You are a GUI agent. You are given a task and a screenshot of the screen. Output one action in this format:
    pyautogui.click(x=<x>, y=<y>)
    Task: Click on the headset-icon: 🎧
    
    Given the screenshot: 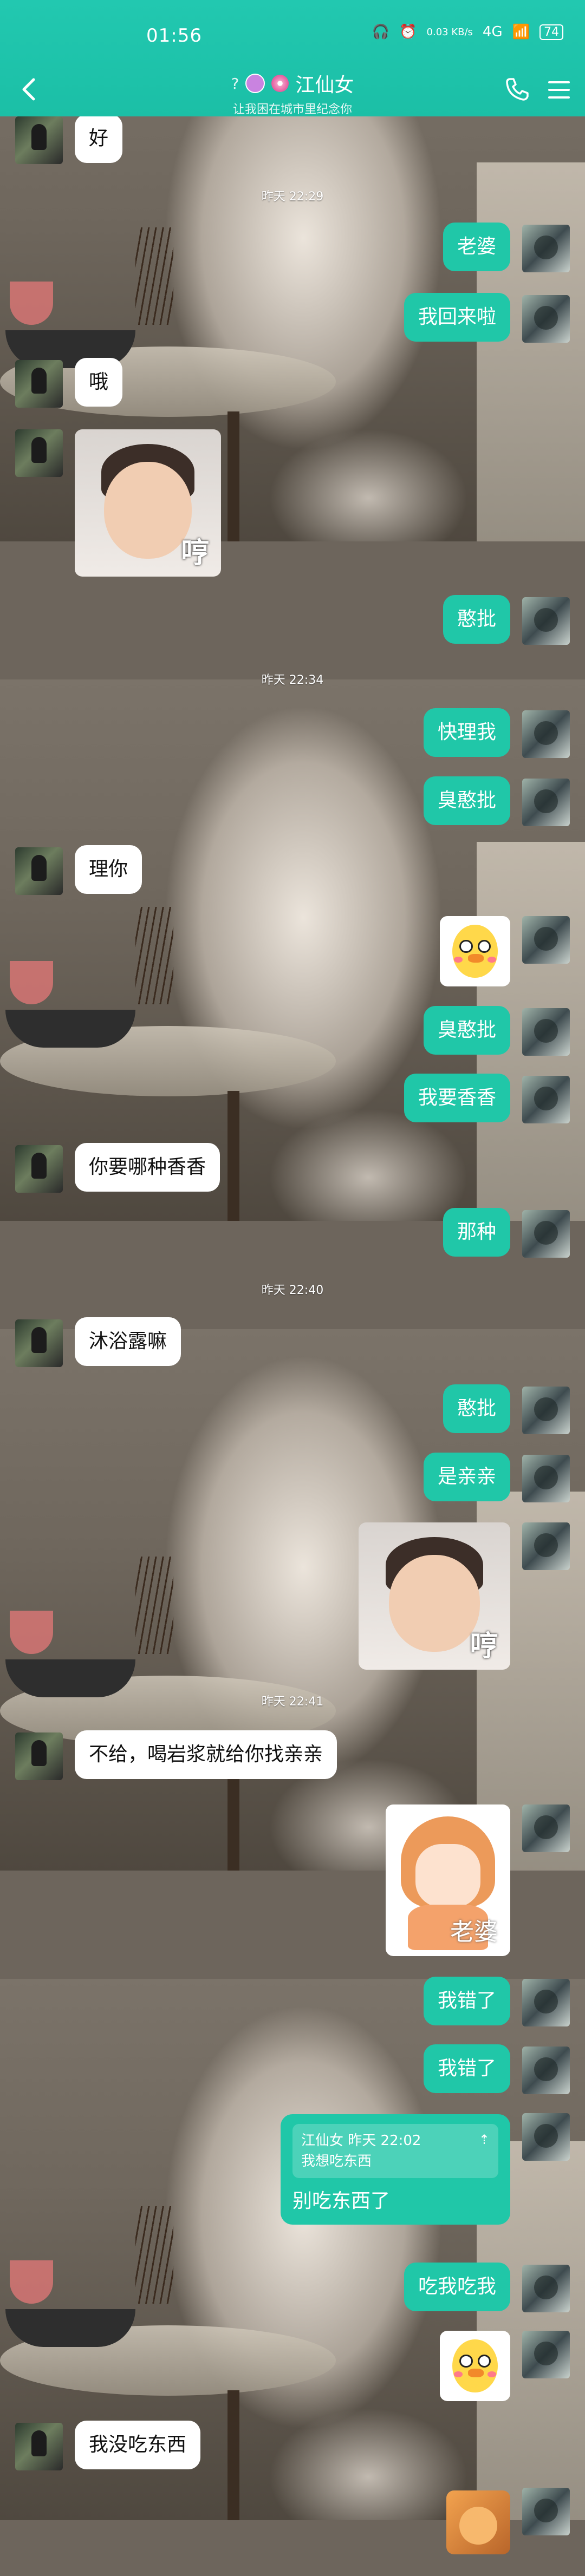 What is the action you would take?
    pyautogui.click(x=381, y=32)
    